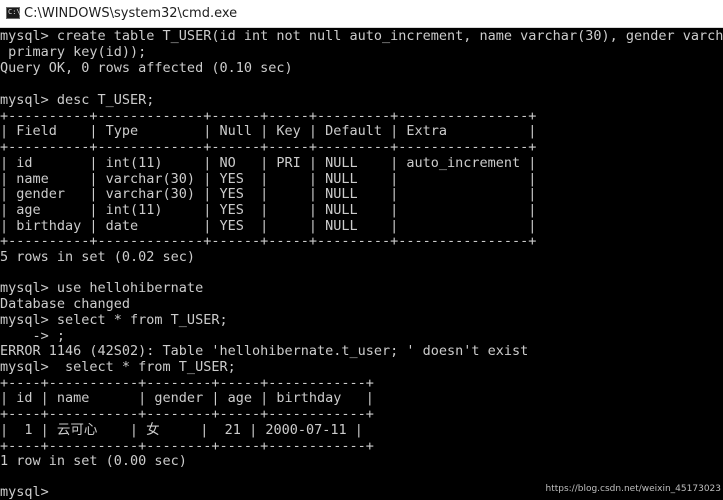 This screenshot has height=500, width=723. What do you see at coordinates (268, 179) in the screenshot?
I see `table-row: | name | varchar(30) | YES | | NULL | |` at bounding box center [268, 179].